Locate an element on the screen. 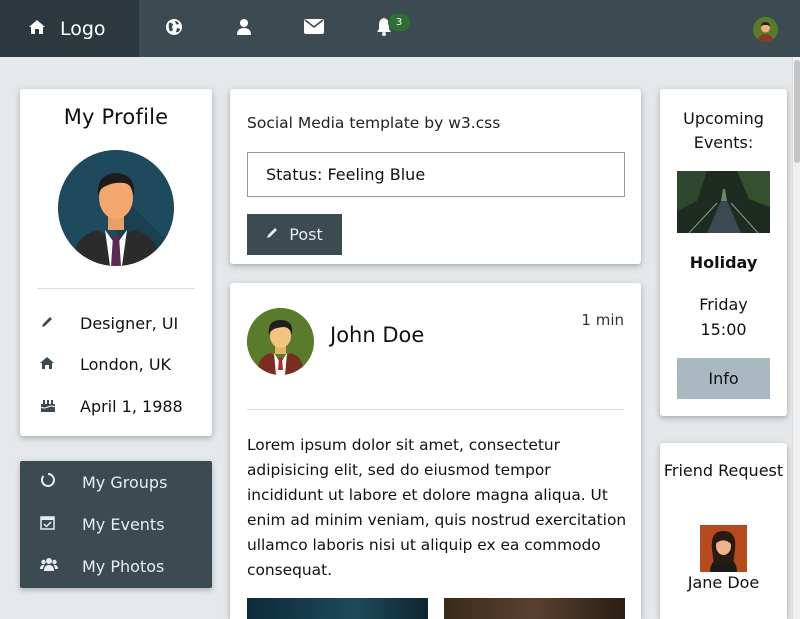  friend-request-title: Friend Request is located at coordinates (723, 470).